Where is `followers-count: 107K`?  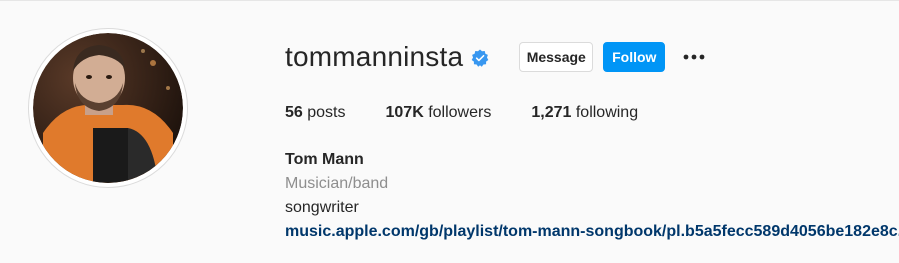
followers-count: 107K is located at coordinates (404, 112).